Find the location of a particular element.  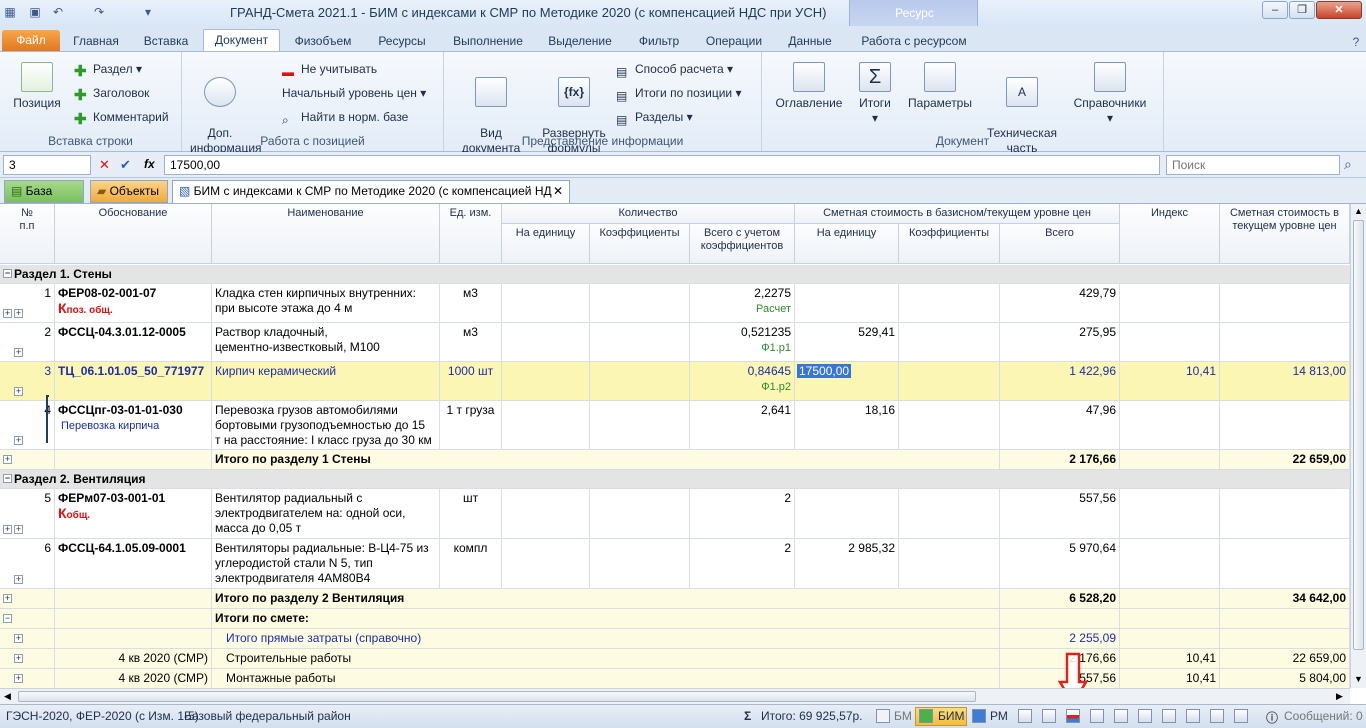

undo-icon: ↶ is located at coordinates (58, 12).